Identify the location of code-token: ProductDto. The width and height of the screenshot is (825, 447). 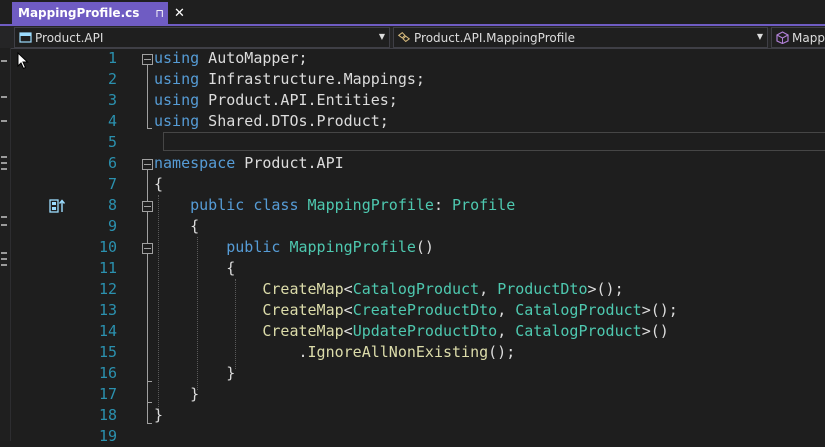
(542, 289).